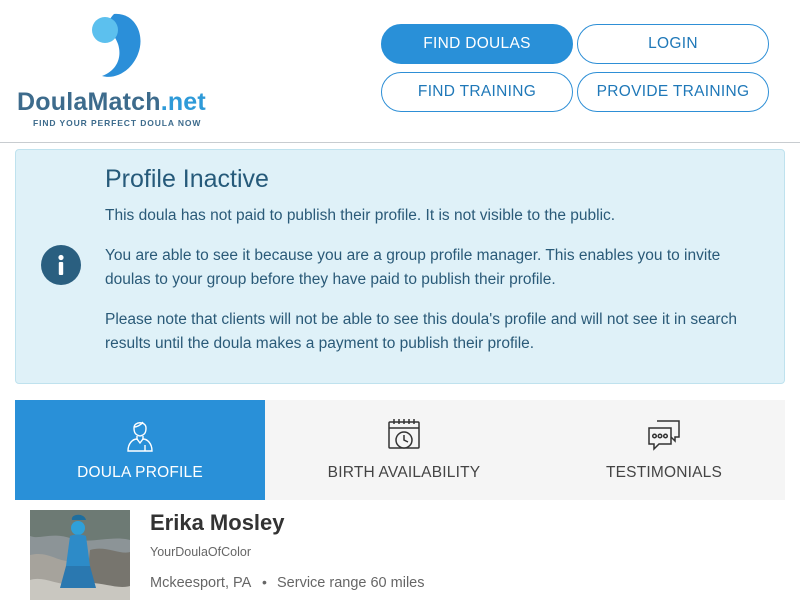  I want to click on tab-birth-availability: BIRTH AVAILABILITY, so click(404, 450).